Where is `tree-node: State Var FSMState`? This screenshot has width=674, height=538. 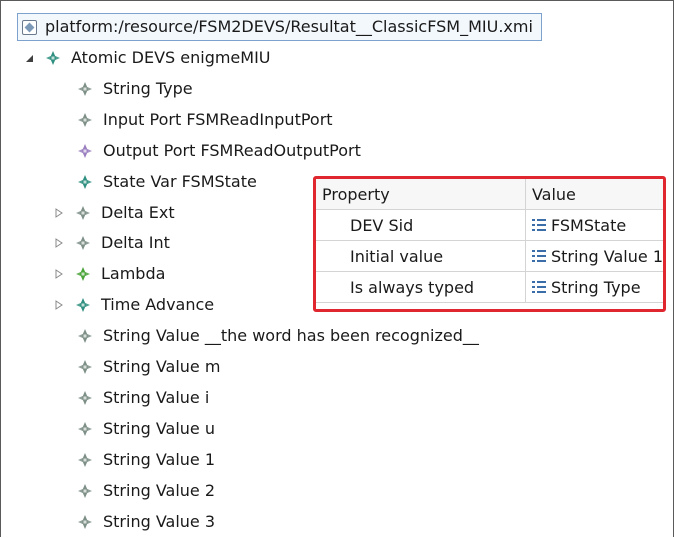 tree-node: State Var FSMState is located at coordinates (156, 182).